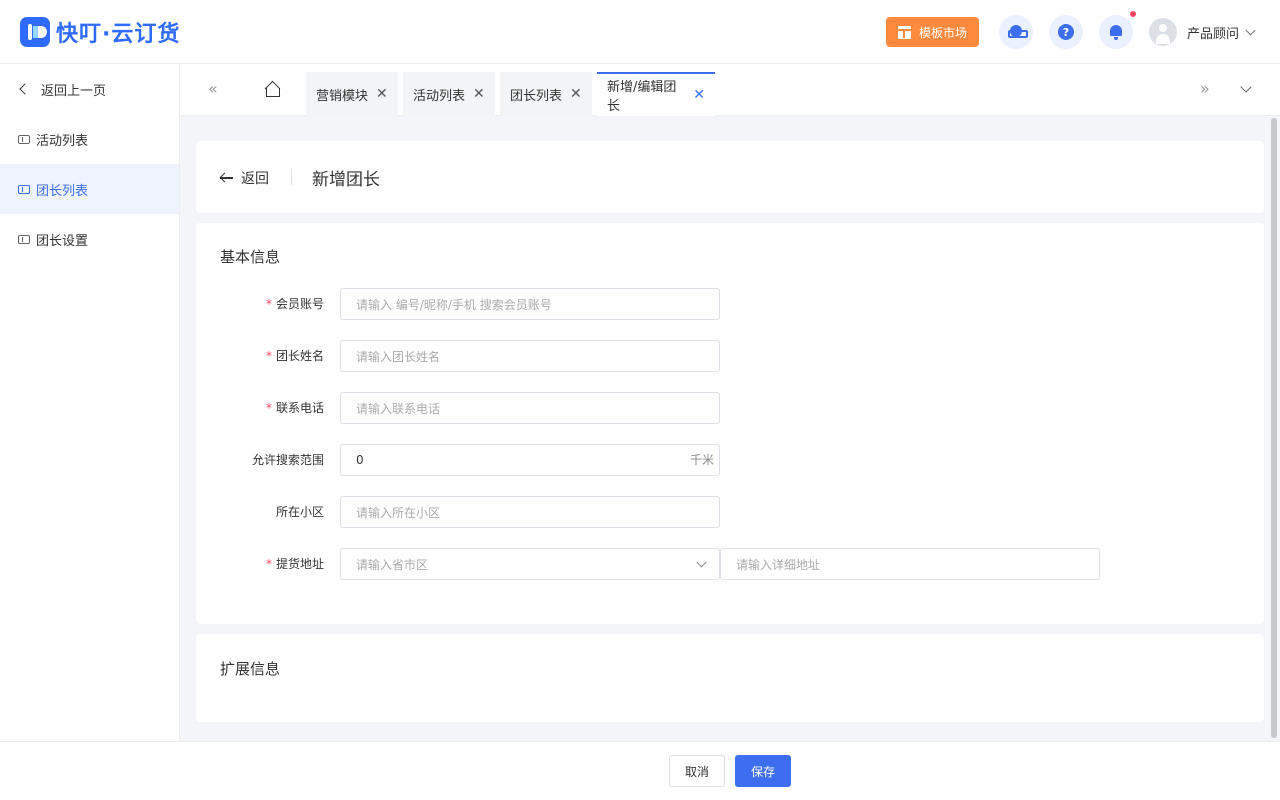 Image resolution: width=1280 pixels, height=800 pixels. I want to click on address-detail-input: 请输入详细地址, so click(910, 564).